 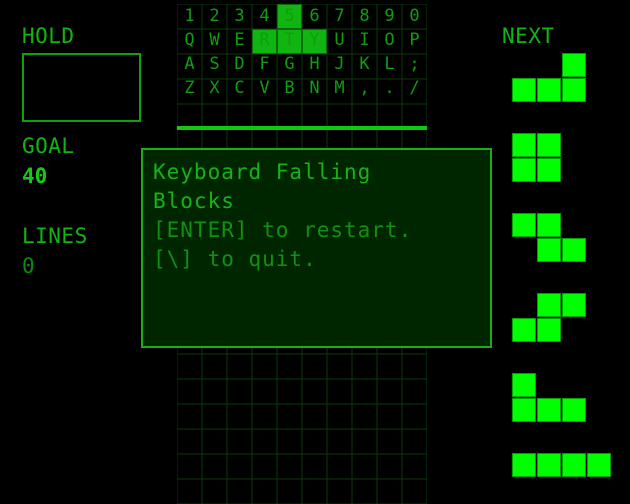 I want to click on keyboard-key: L, so click(x=389, y=64).